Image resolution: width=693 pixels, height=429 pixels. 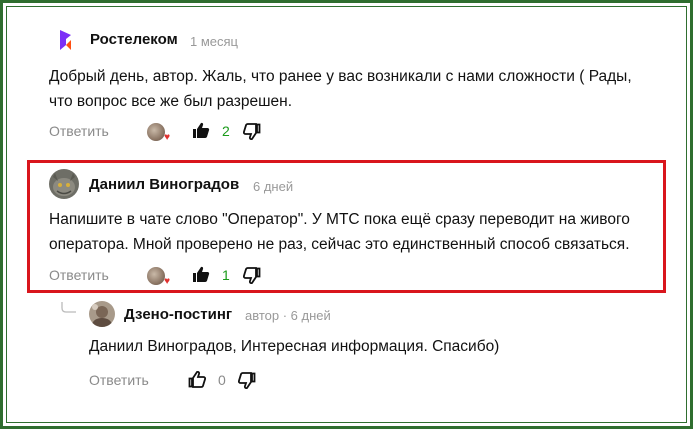 What do you see at coordinates (273, 186) in the screenshot?
I see `comment-time: 6 дней` at bounding box center [273, 186].